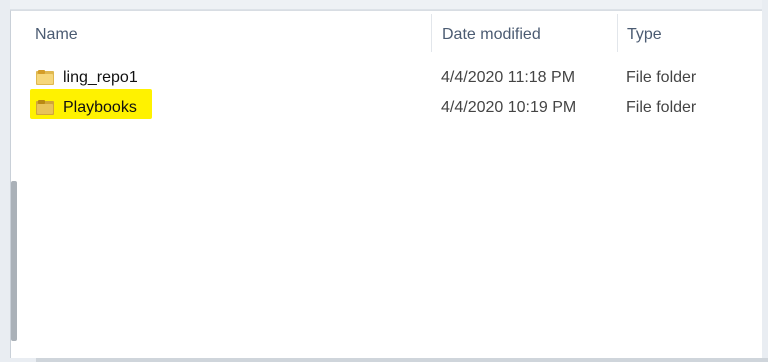 The height and width of the screenshot is (362, 768). Describe the element at coordinates (14, 261) in the screenshot. I see `left-scrollbar` at that location.